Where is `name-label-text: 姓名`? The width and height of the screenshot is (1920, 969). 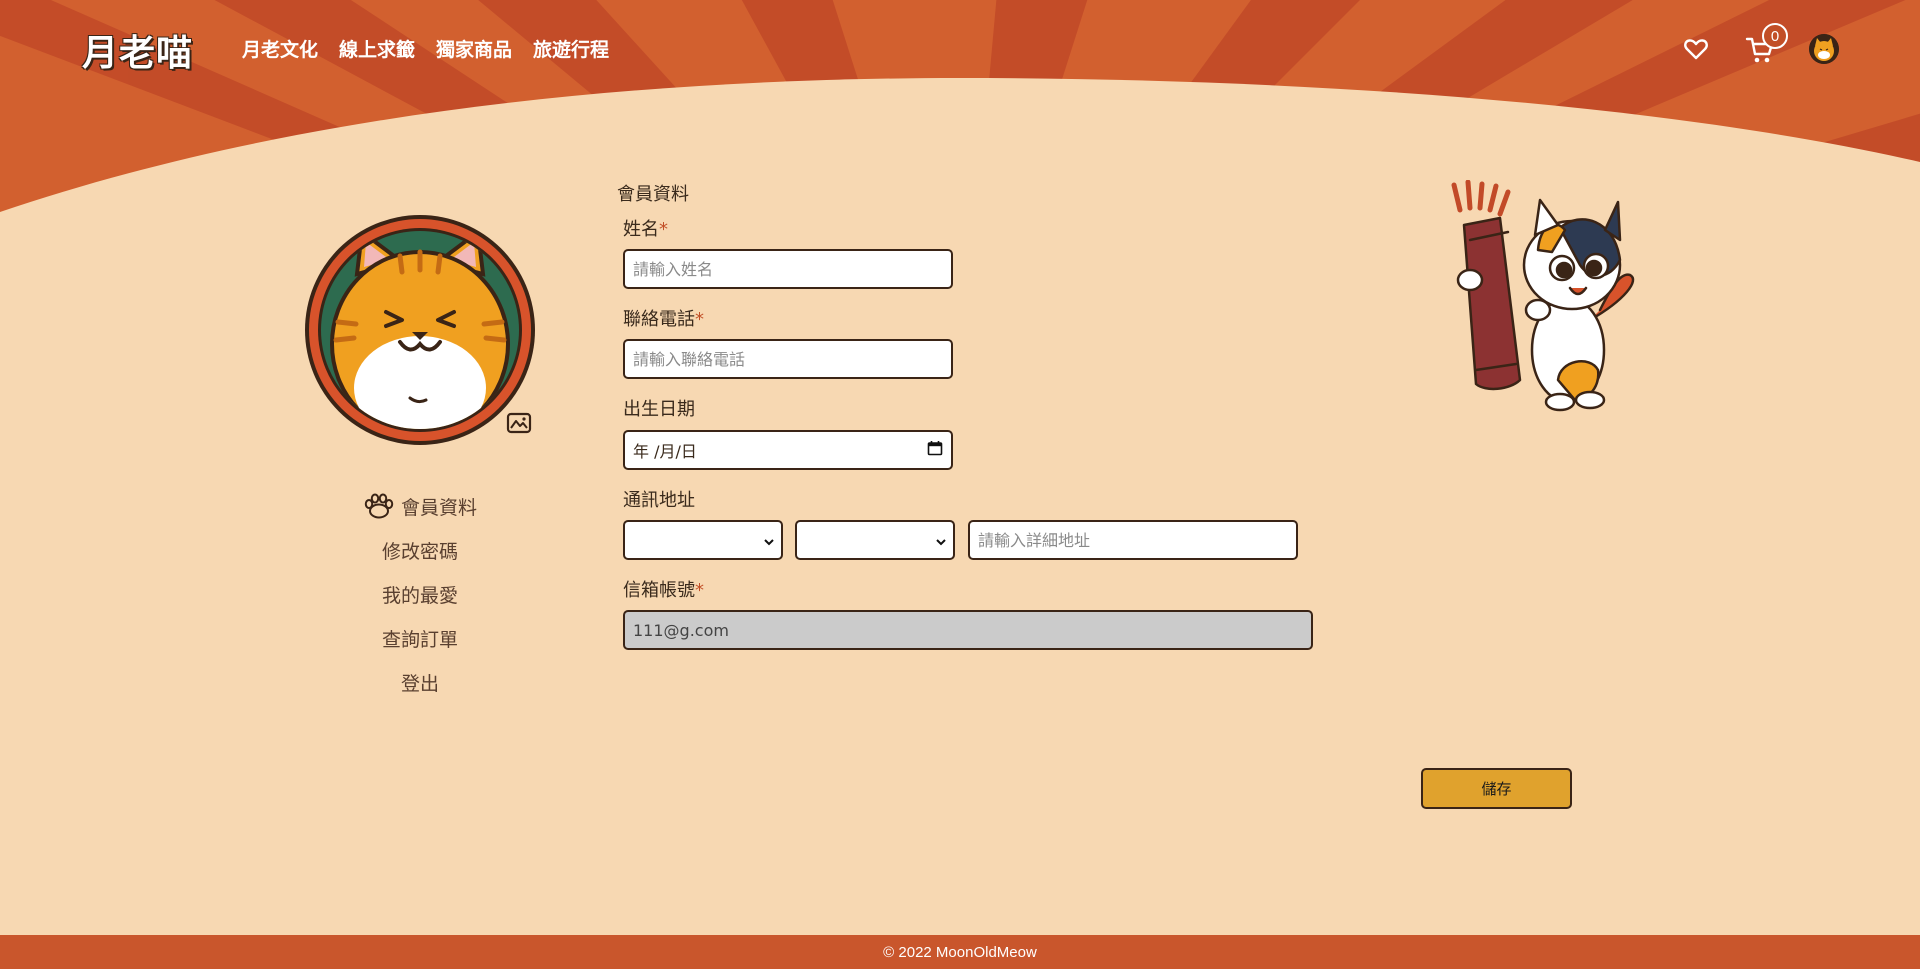
name-label-text: 姓名 is located at coordinates (641, 229).